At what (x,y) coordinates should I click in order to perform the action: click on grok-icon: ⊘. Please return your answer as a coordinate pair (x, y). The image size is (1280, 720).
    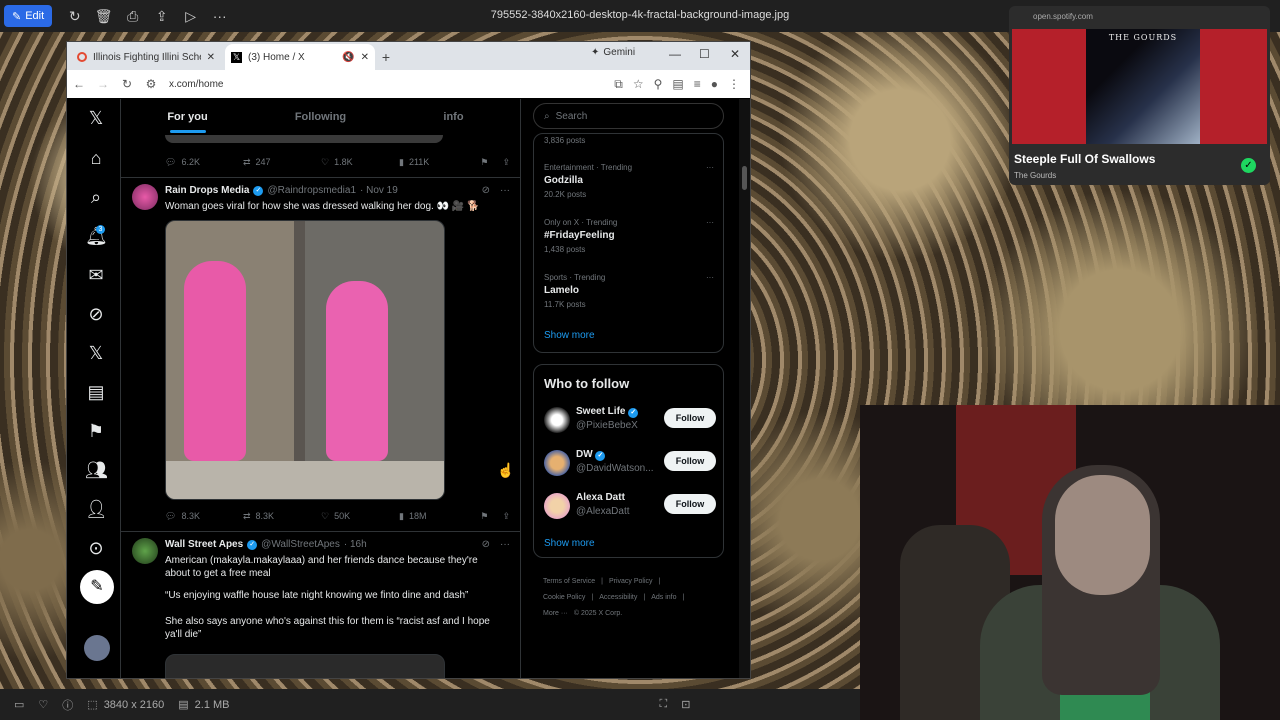
    Looking at the image, I should click on (96, 314).